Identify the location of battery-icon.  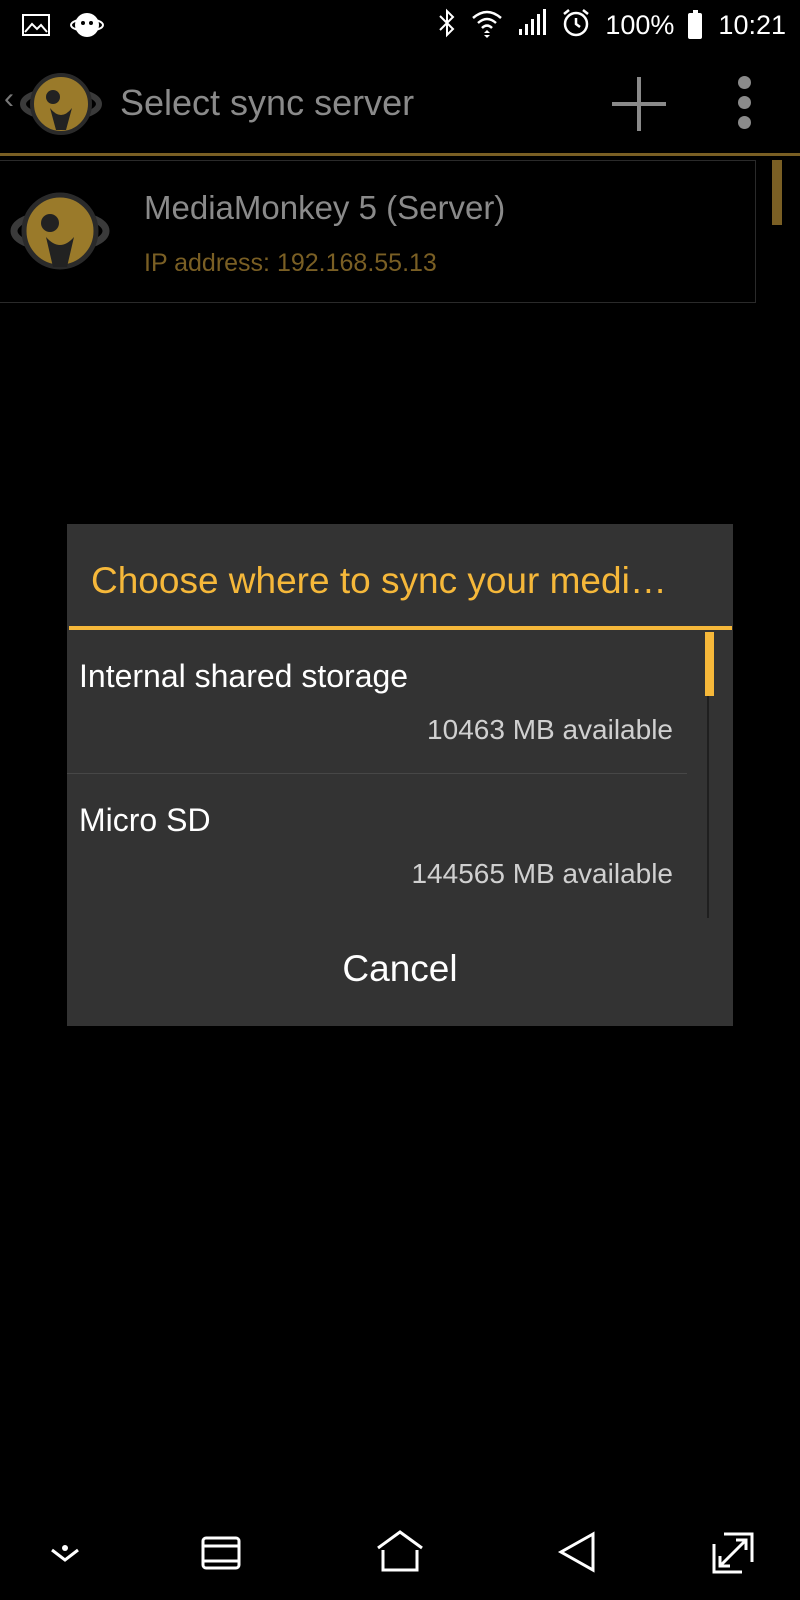
(695, 24).